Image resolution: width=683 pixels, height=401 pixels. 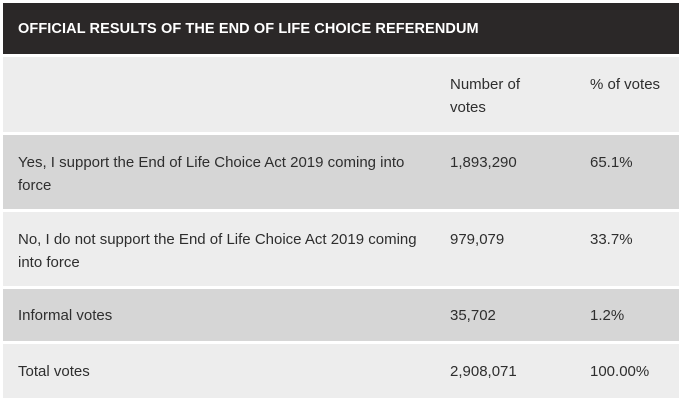 What do you see at coordinates (65, 315) in the screenshot?
I see `row-label: Informal votes` at bounding box center [65, 315].